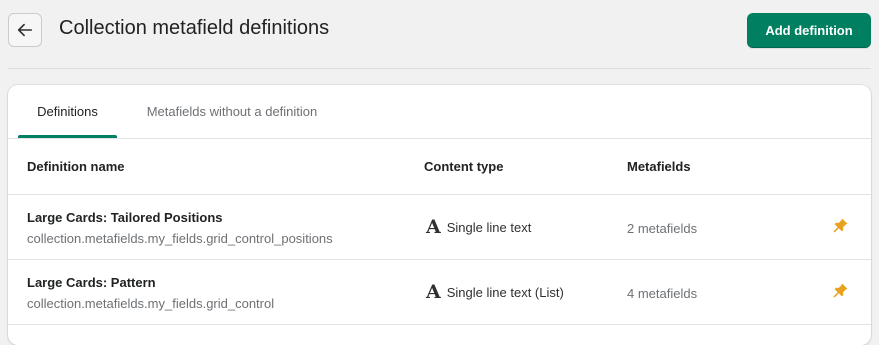 The width and height of the screenshot is (879, 345). What do you see at coordinates (662, 293) in the screenshot?
I see `metafield-count: 4 metafields` at bounding box center [662, 293].